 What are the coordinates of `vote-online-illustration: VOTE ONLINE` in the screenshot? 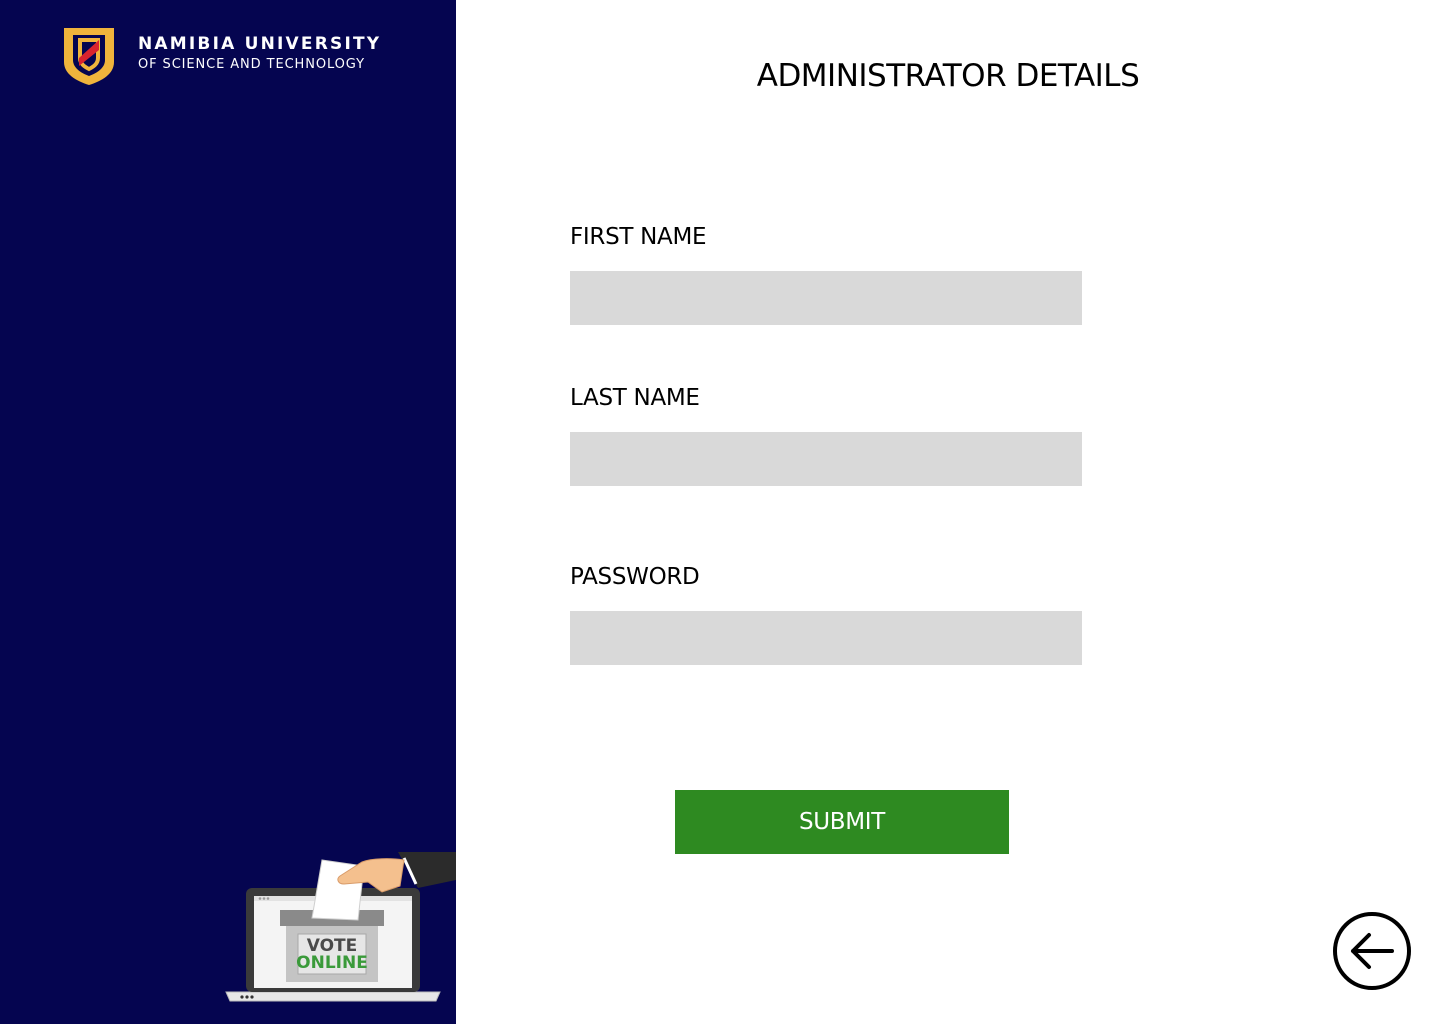 It's located at (340, 927).